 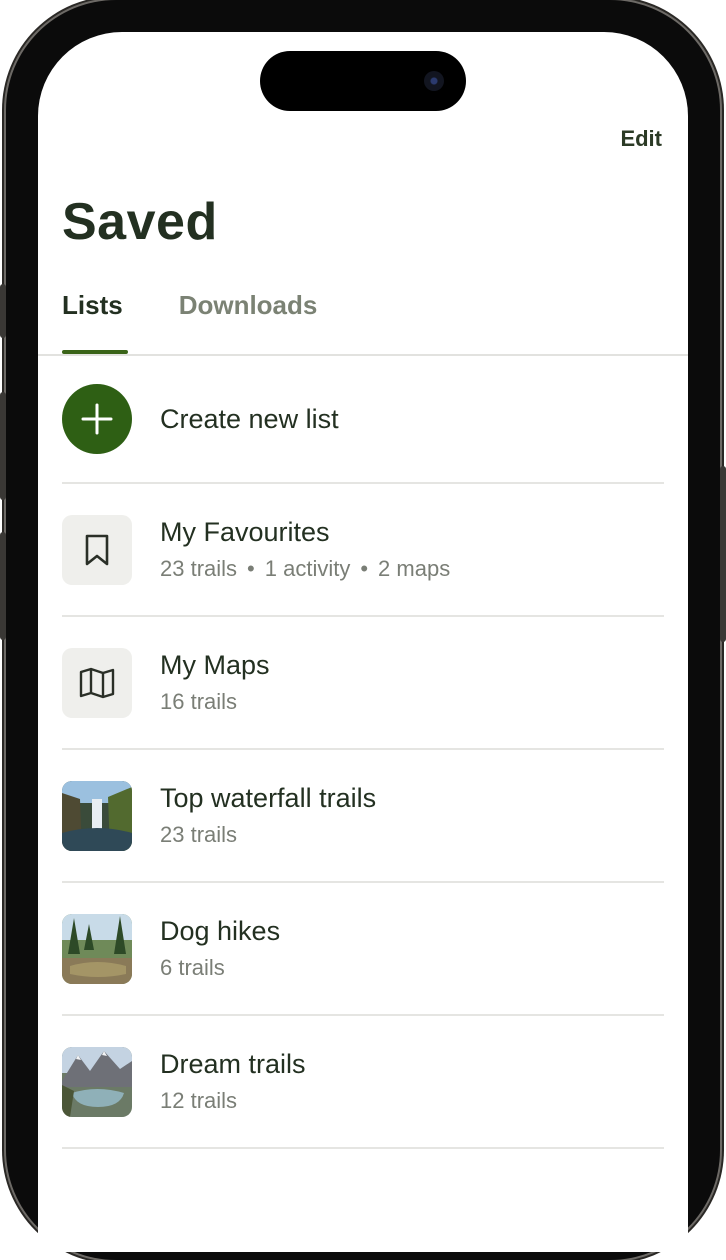 I want to click on list-item: Top waterfall trails 23 trails, so click(x=363, y=816).